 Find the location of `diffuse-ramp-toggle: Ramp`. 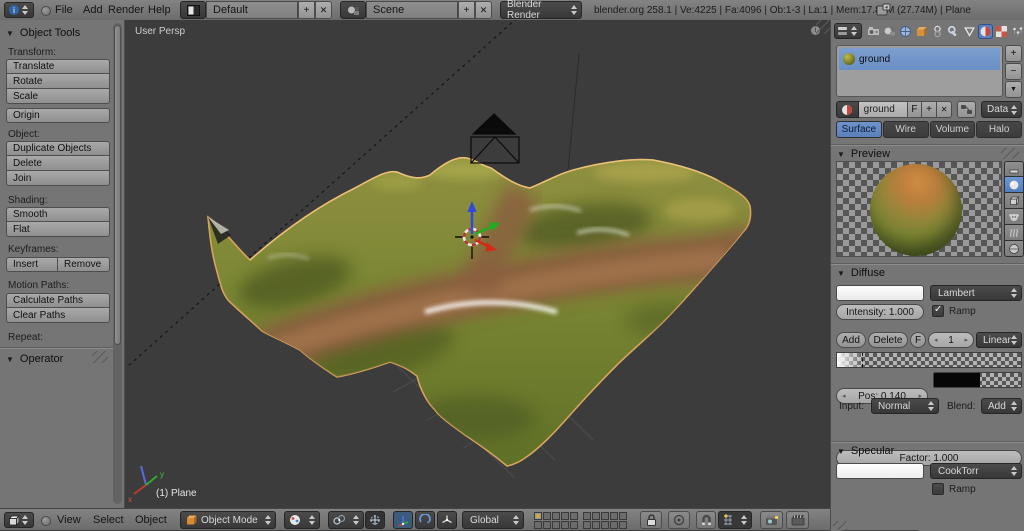

diffuse-ramp-toggle: Ramp is located at coordinates (954, 310).